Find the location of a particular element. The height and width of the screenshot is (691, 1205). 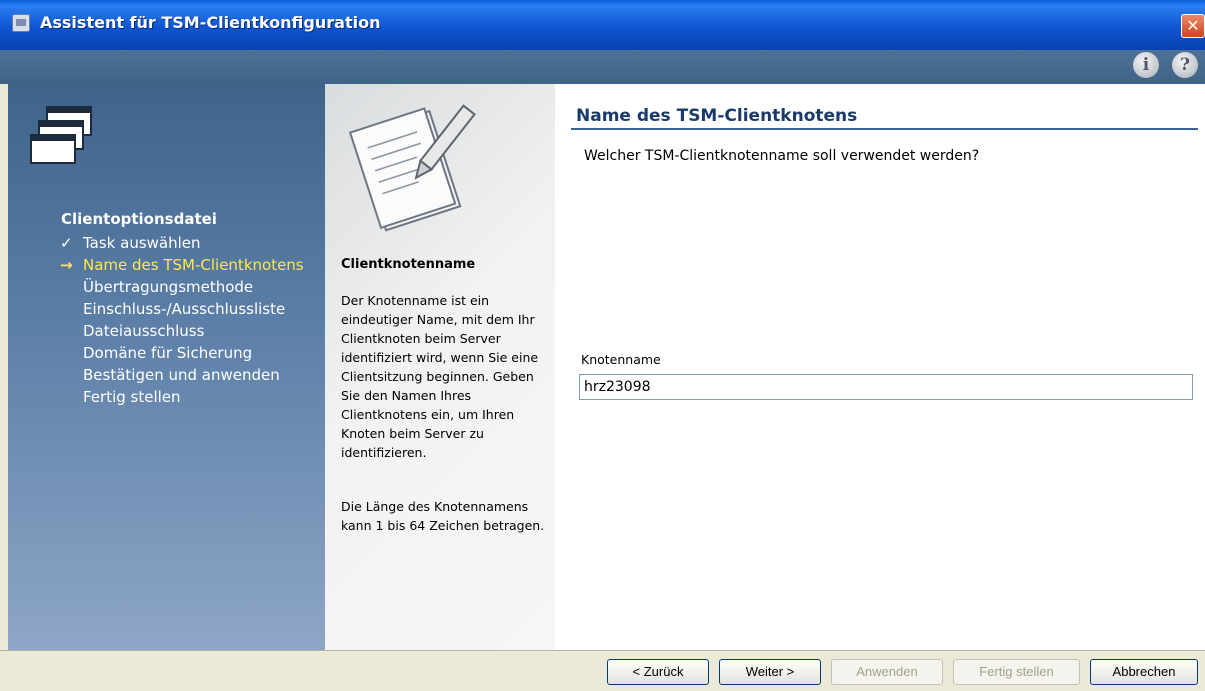

app-icon is located at coordinates (21, 23).